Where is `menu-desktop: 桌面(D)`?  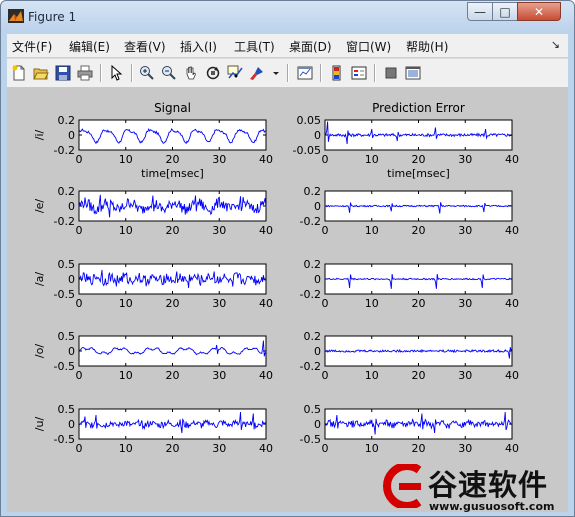
menu-desktop: 桌面(D) is located at coordinates (310, 46).